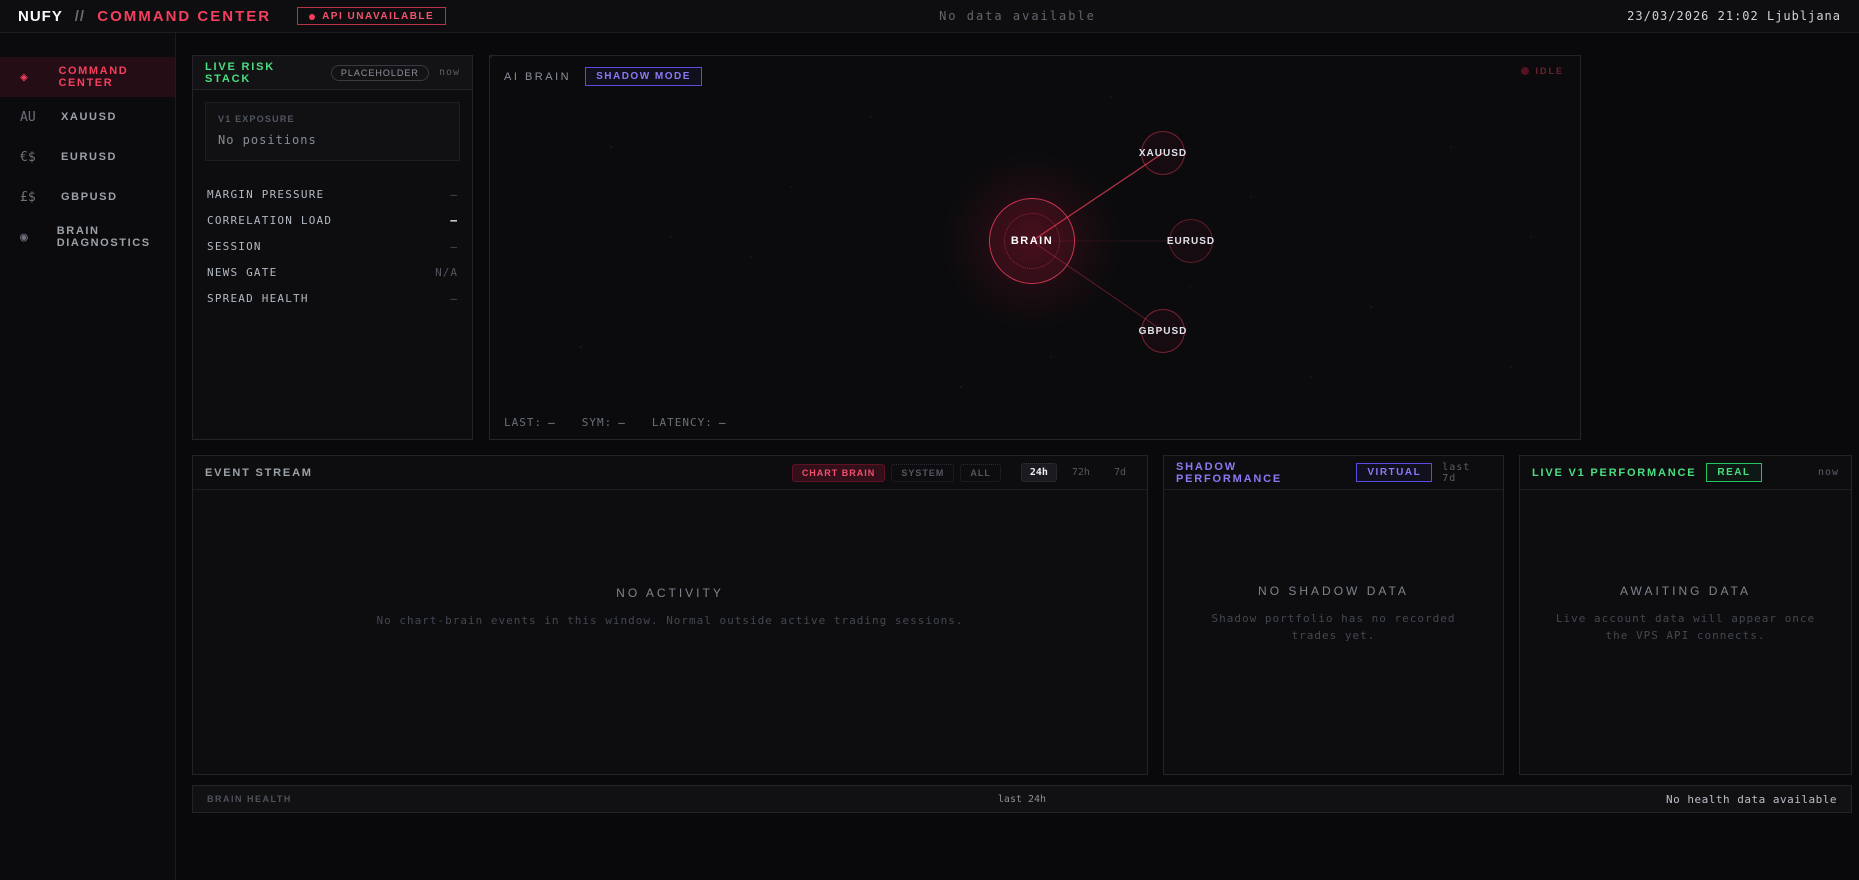 The width and height of the screenshot is (1859, 880). I want to click on timeframe-label: now, so click(1828, 472).